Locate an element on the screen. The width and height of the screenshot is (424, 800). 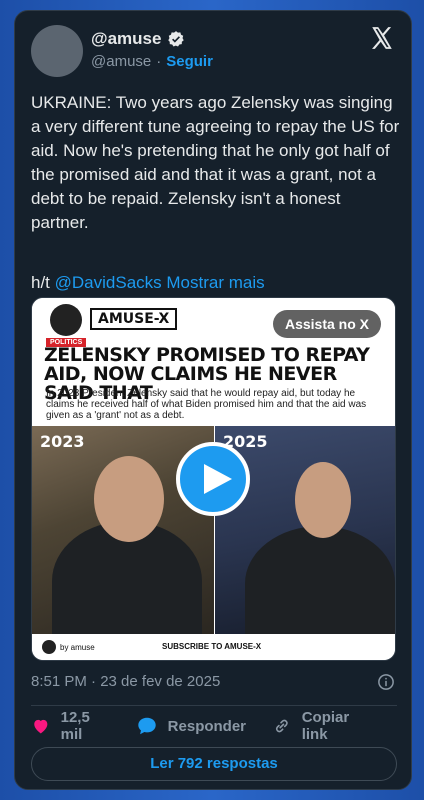
read-replies-button: Ler 792 respostas is located at coordinates (214, 764).